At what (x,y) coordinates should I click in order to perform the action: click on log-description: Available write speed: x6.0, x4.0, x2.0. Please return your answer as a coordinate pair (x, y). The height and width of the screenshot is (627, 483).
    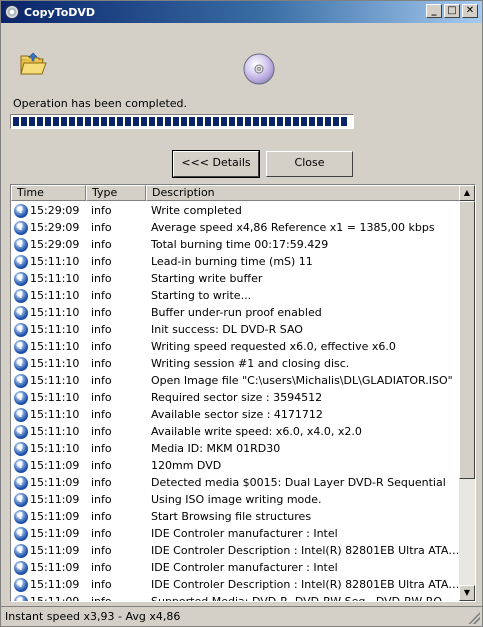
    Looking at the image, I should click on (256, 431).